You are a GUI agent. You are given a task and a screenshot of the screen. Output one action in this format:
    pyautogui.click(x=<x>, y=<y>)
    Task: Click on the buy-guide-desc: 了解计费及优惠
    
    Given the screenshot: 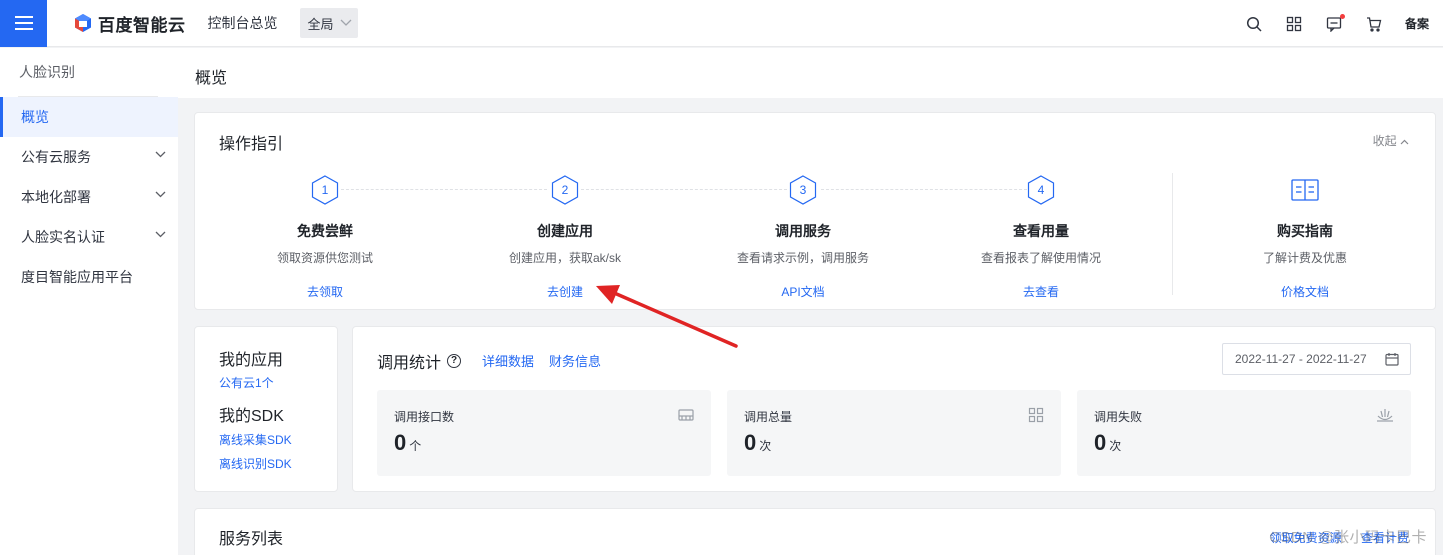 What is the action you would take?
    pyautogui.click(x=1304, y=258)
    